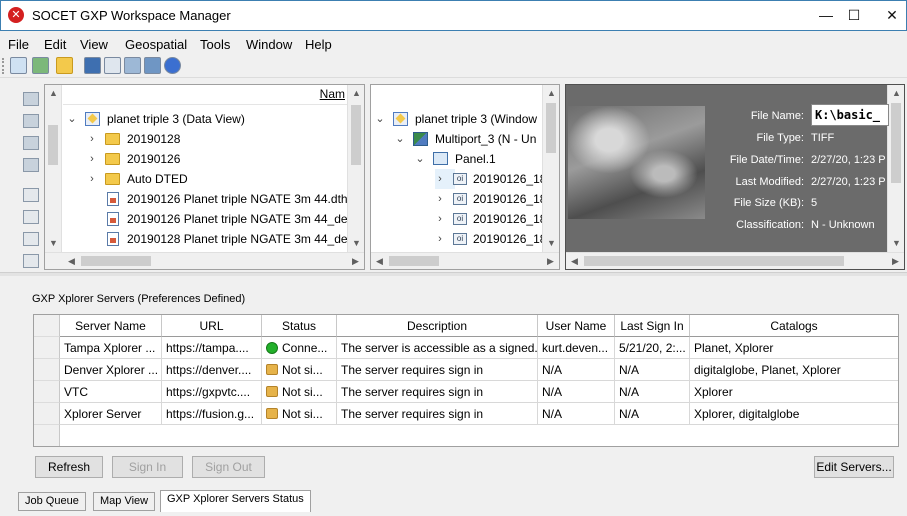 The height and width of the screenshot is (516, 907). What do you see at coordinates (794, 348) in the screenshot?
I see `cell-catalogs: Planet, Xplorer` at bounding box center [794, 348].